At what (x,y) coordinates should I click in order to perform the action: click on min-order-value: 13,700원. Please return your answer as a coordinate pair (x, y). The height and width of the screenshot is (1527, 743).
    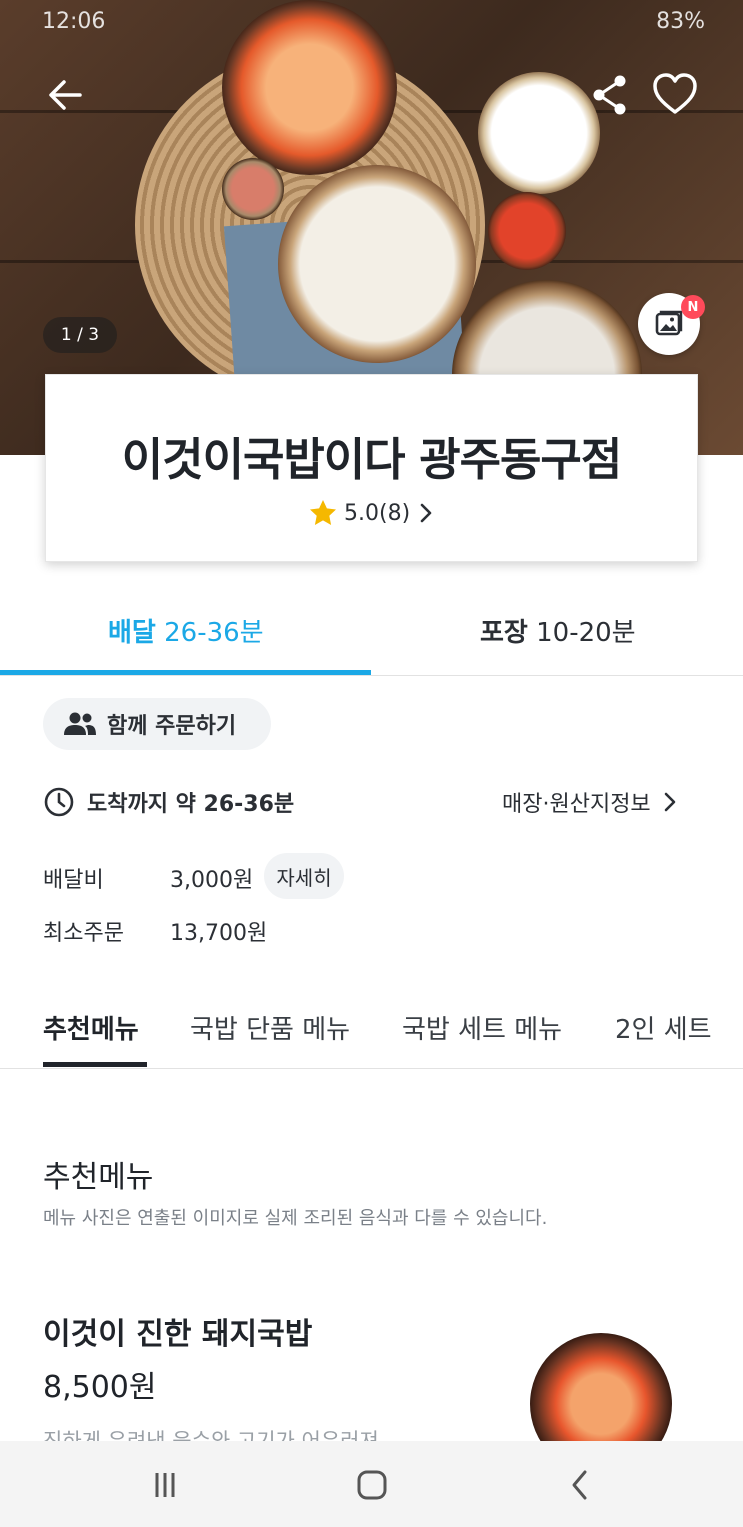
    Looking at the image, I should click on (219, 933).